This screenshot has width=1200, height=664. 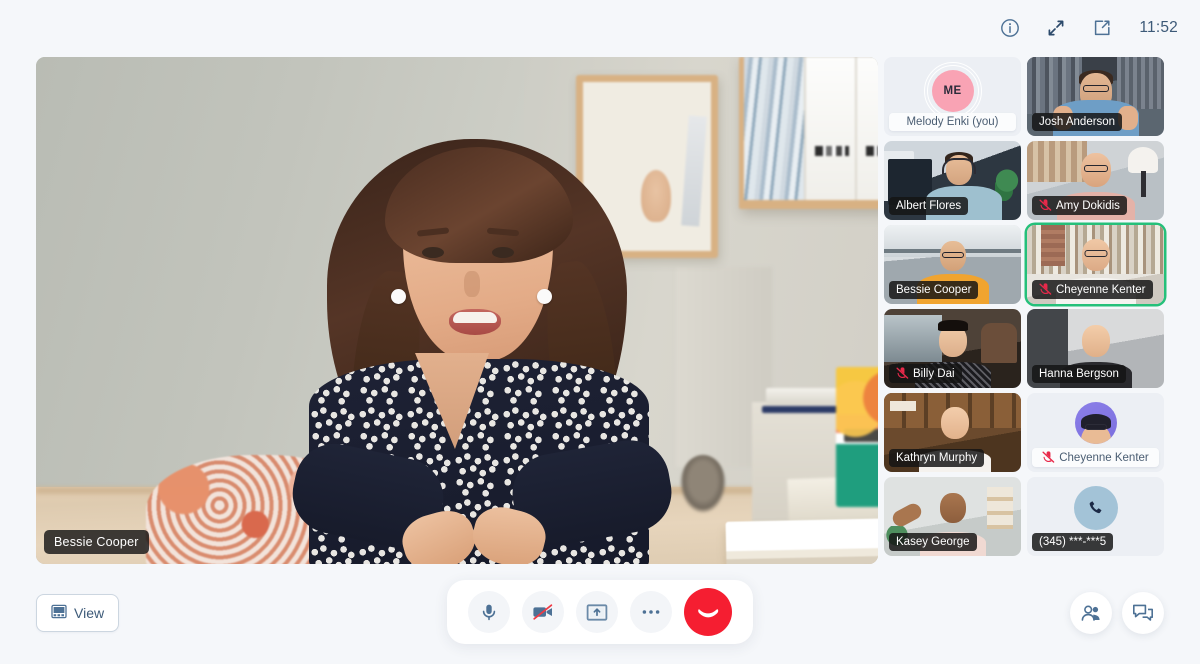 I want to click on layout-grid-icon, so click(x=59, y=613).